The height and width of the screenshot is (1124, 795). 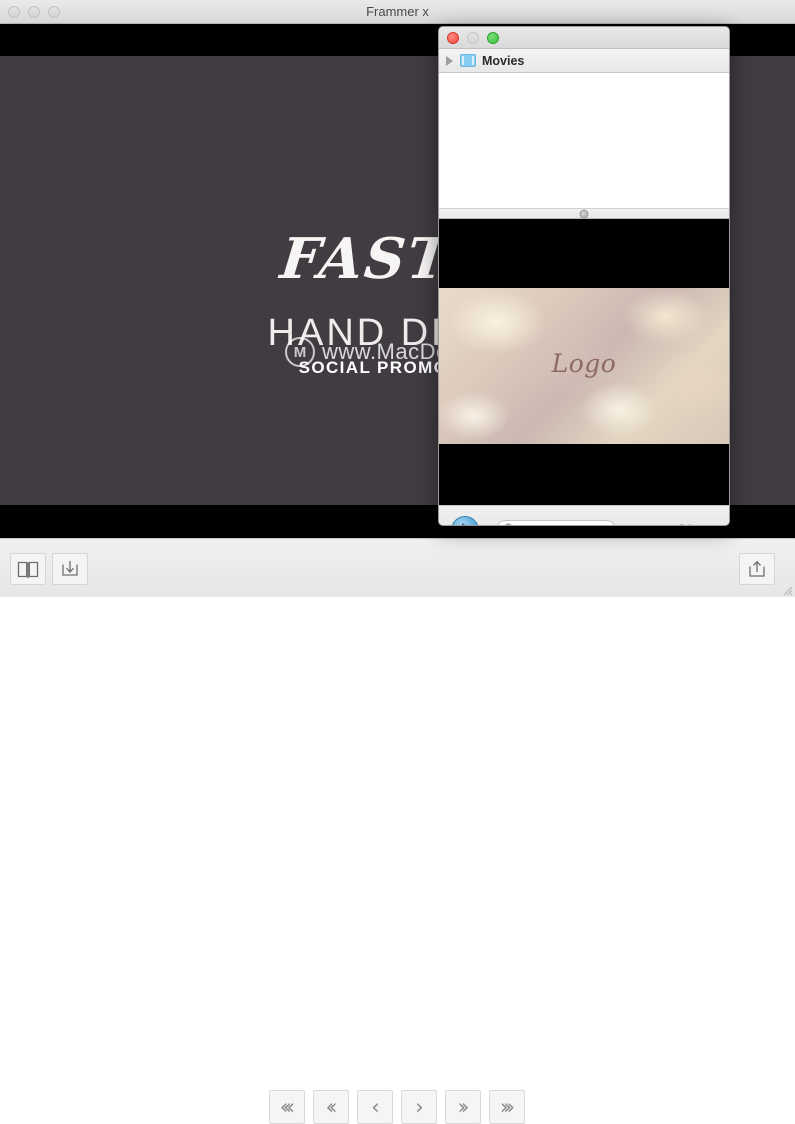 What do you see at coordinates (584, 515) in the screenshot?
I see `inner-window-toolbar: Search 2 items` at bounding box center [584, 515].